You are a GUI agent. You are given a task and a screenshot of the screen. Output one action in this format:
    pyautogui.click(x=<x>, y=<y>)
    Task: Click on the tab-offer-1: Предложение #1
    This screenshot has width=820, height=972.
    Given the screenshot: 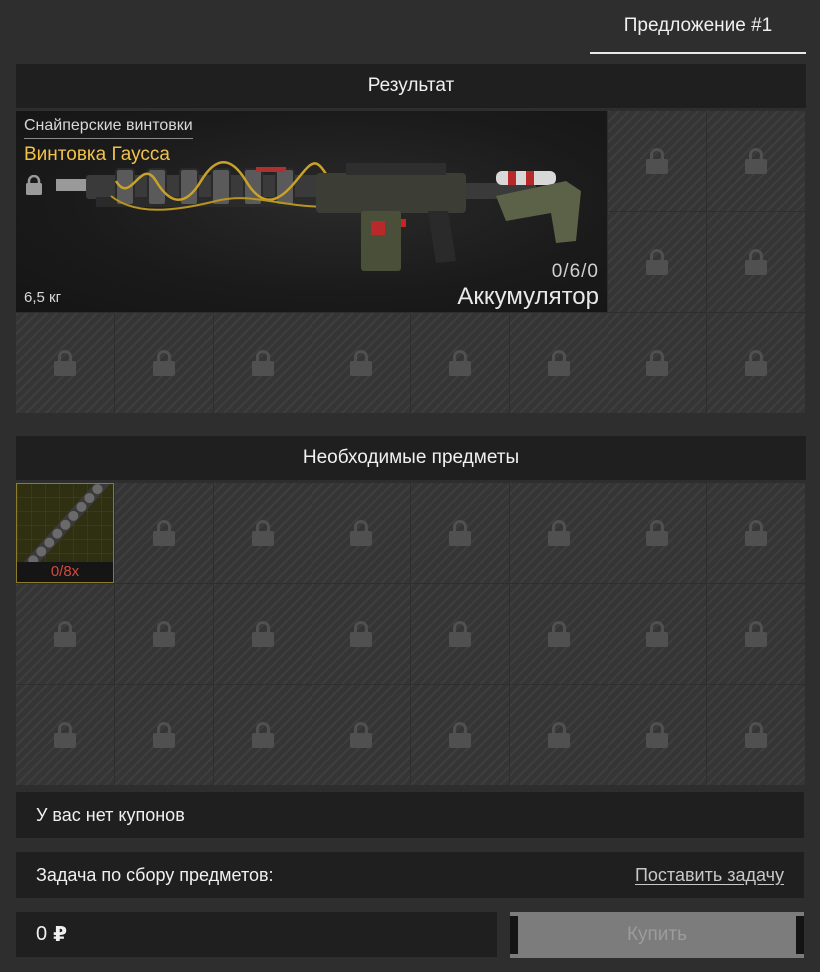 What is the action you would take?
    pyautogui.click(x=698, y=27)
    